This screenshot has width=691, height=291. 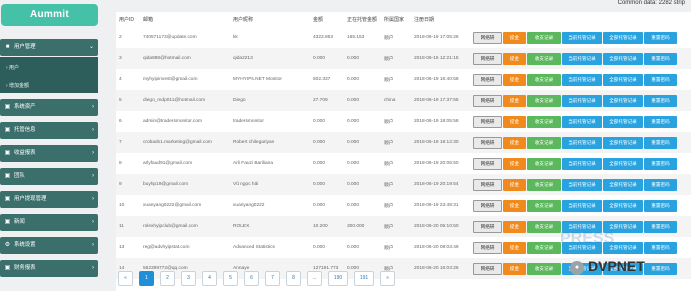 I want to click on column-header-nickname: 用户昵称, so click(x=270, y=19).